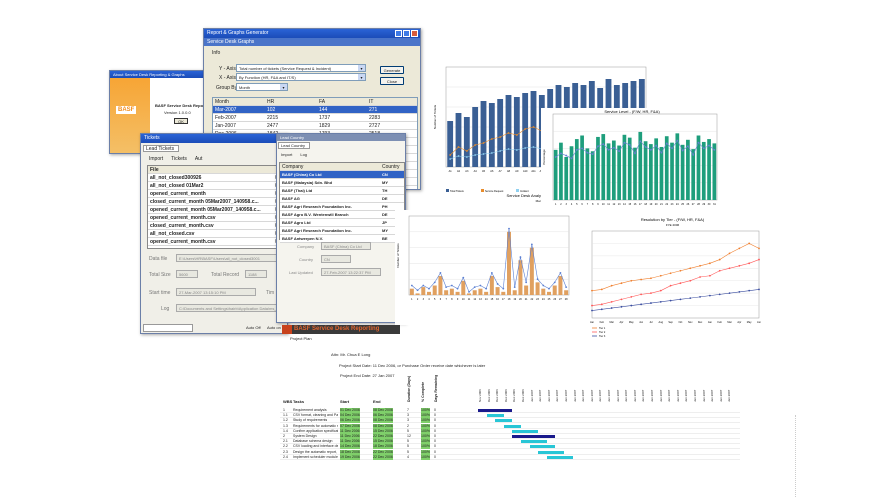 The image size is (890, 500). What do you see at coordinates (392, 70) in the screenshot?
I see `generate-button: Generate` at bounding box center [392, 70].